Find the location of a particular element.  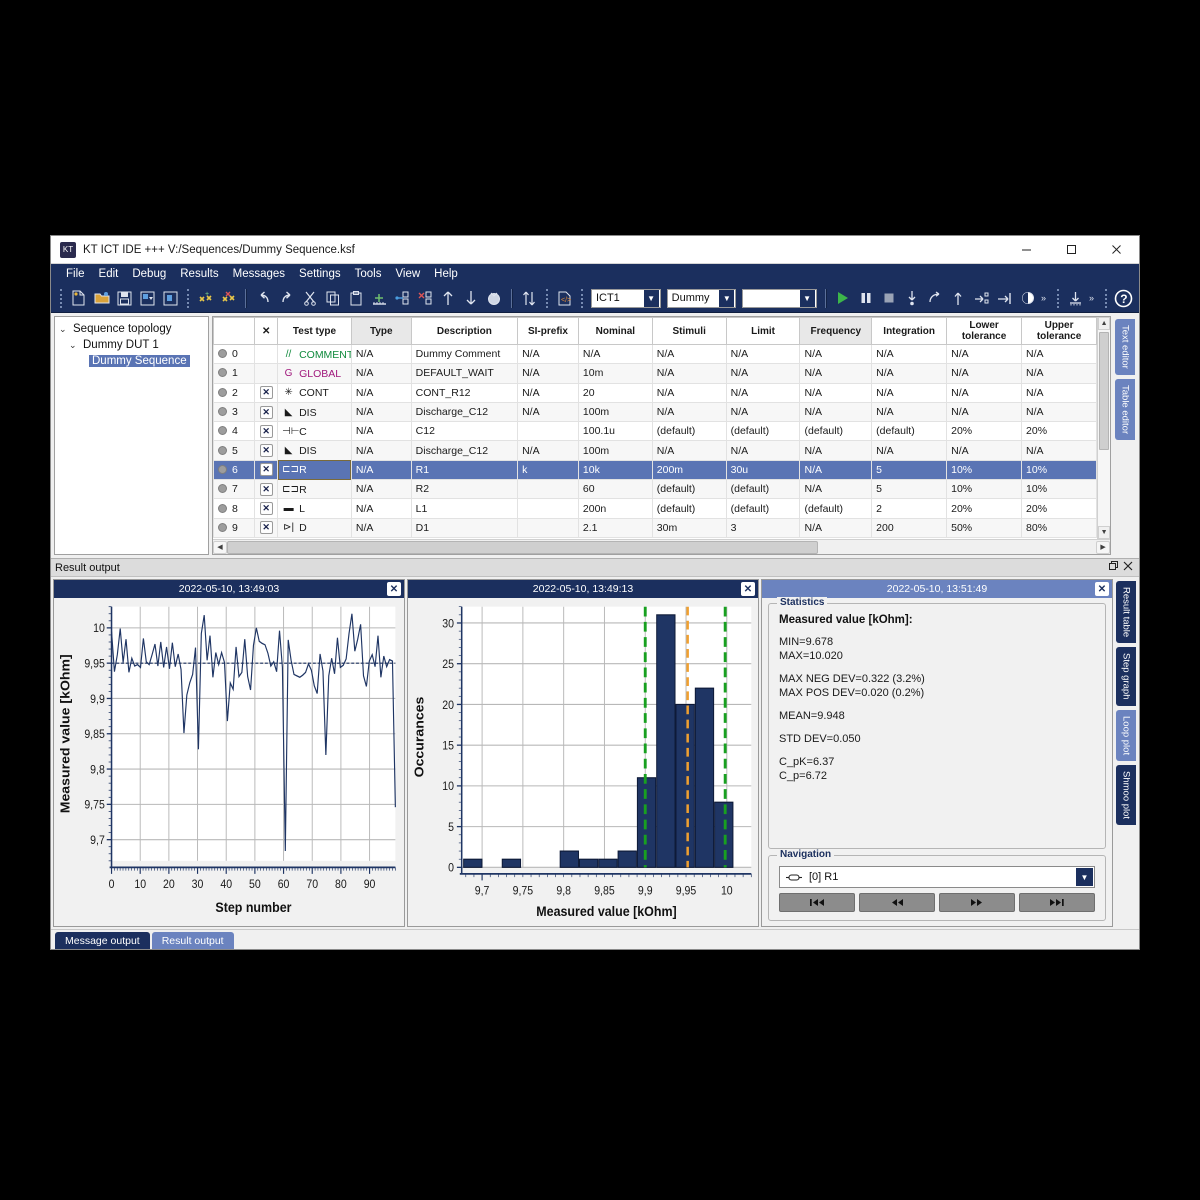

cell-lower-tolerance: 50% is located at coordinates (984, 528).